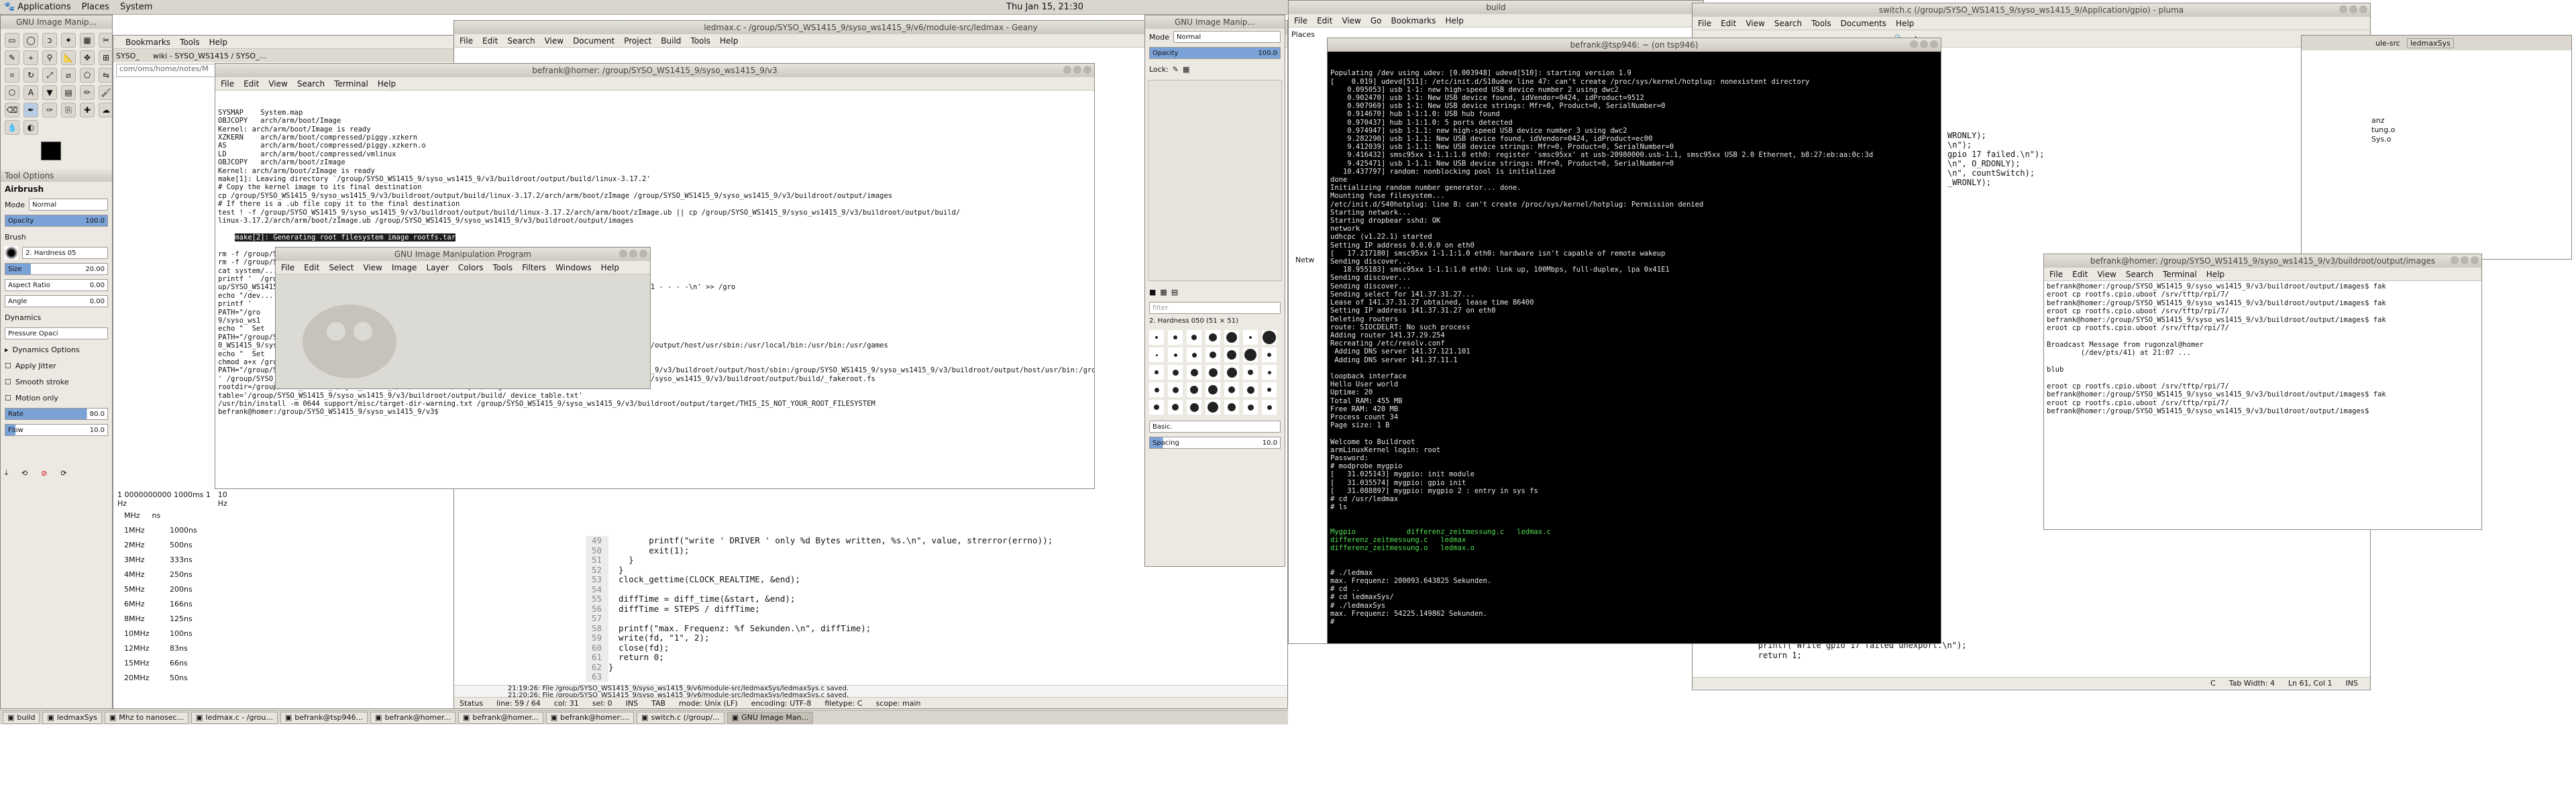 This screenshot has width=2576, height=805. What do you see at coordinates (105, 40) in the screenshot?
I see `scissors-icon: ✂` at bounding box center [105, 40].